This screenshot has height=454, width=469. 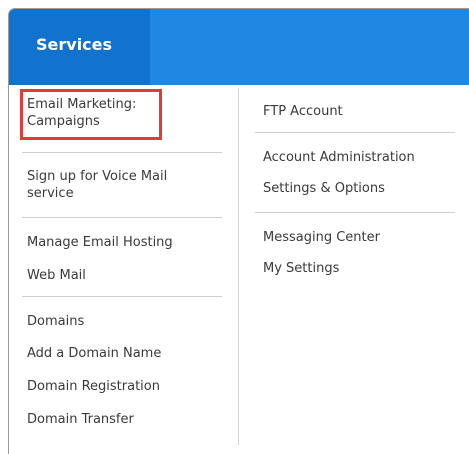 What do you see at coordinates (238, 266) in the screenshot?
I see `column-divider` at bounding box center [238, 266].